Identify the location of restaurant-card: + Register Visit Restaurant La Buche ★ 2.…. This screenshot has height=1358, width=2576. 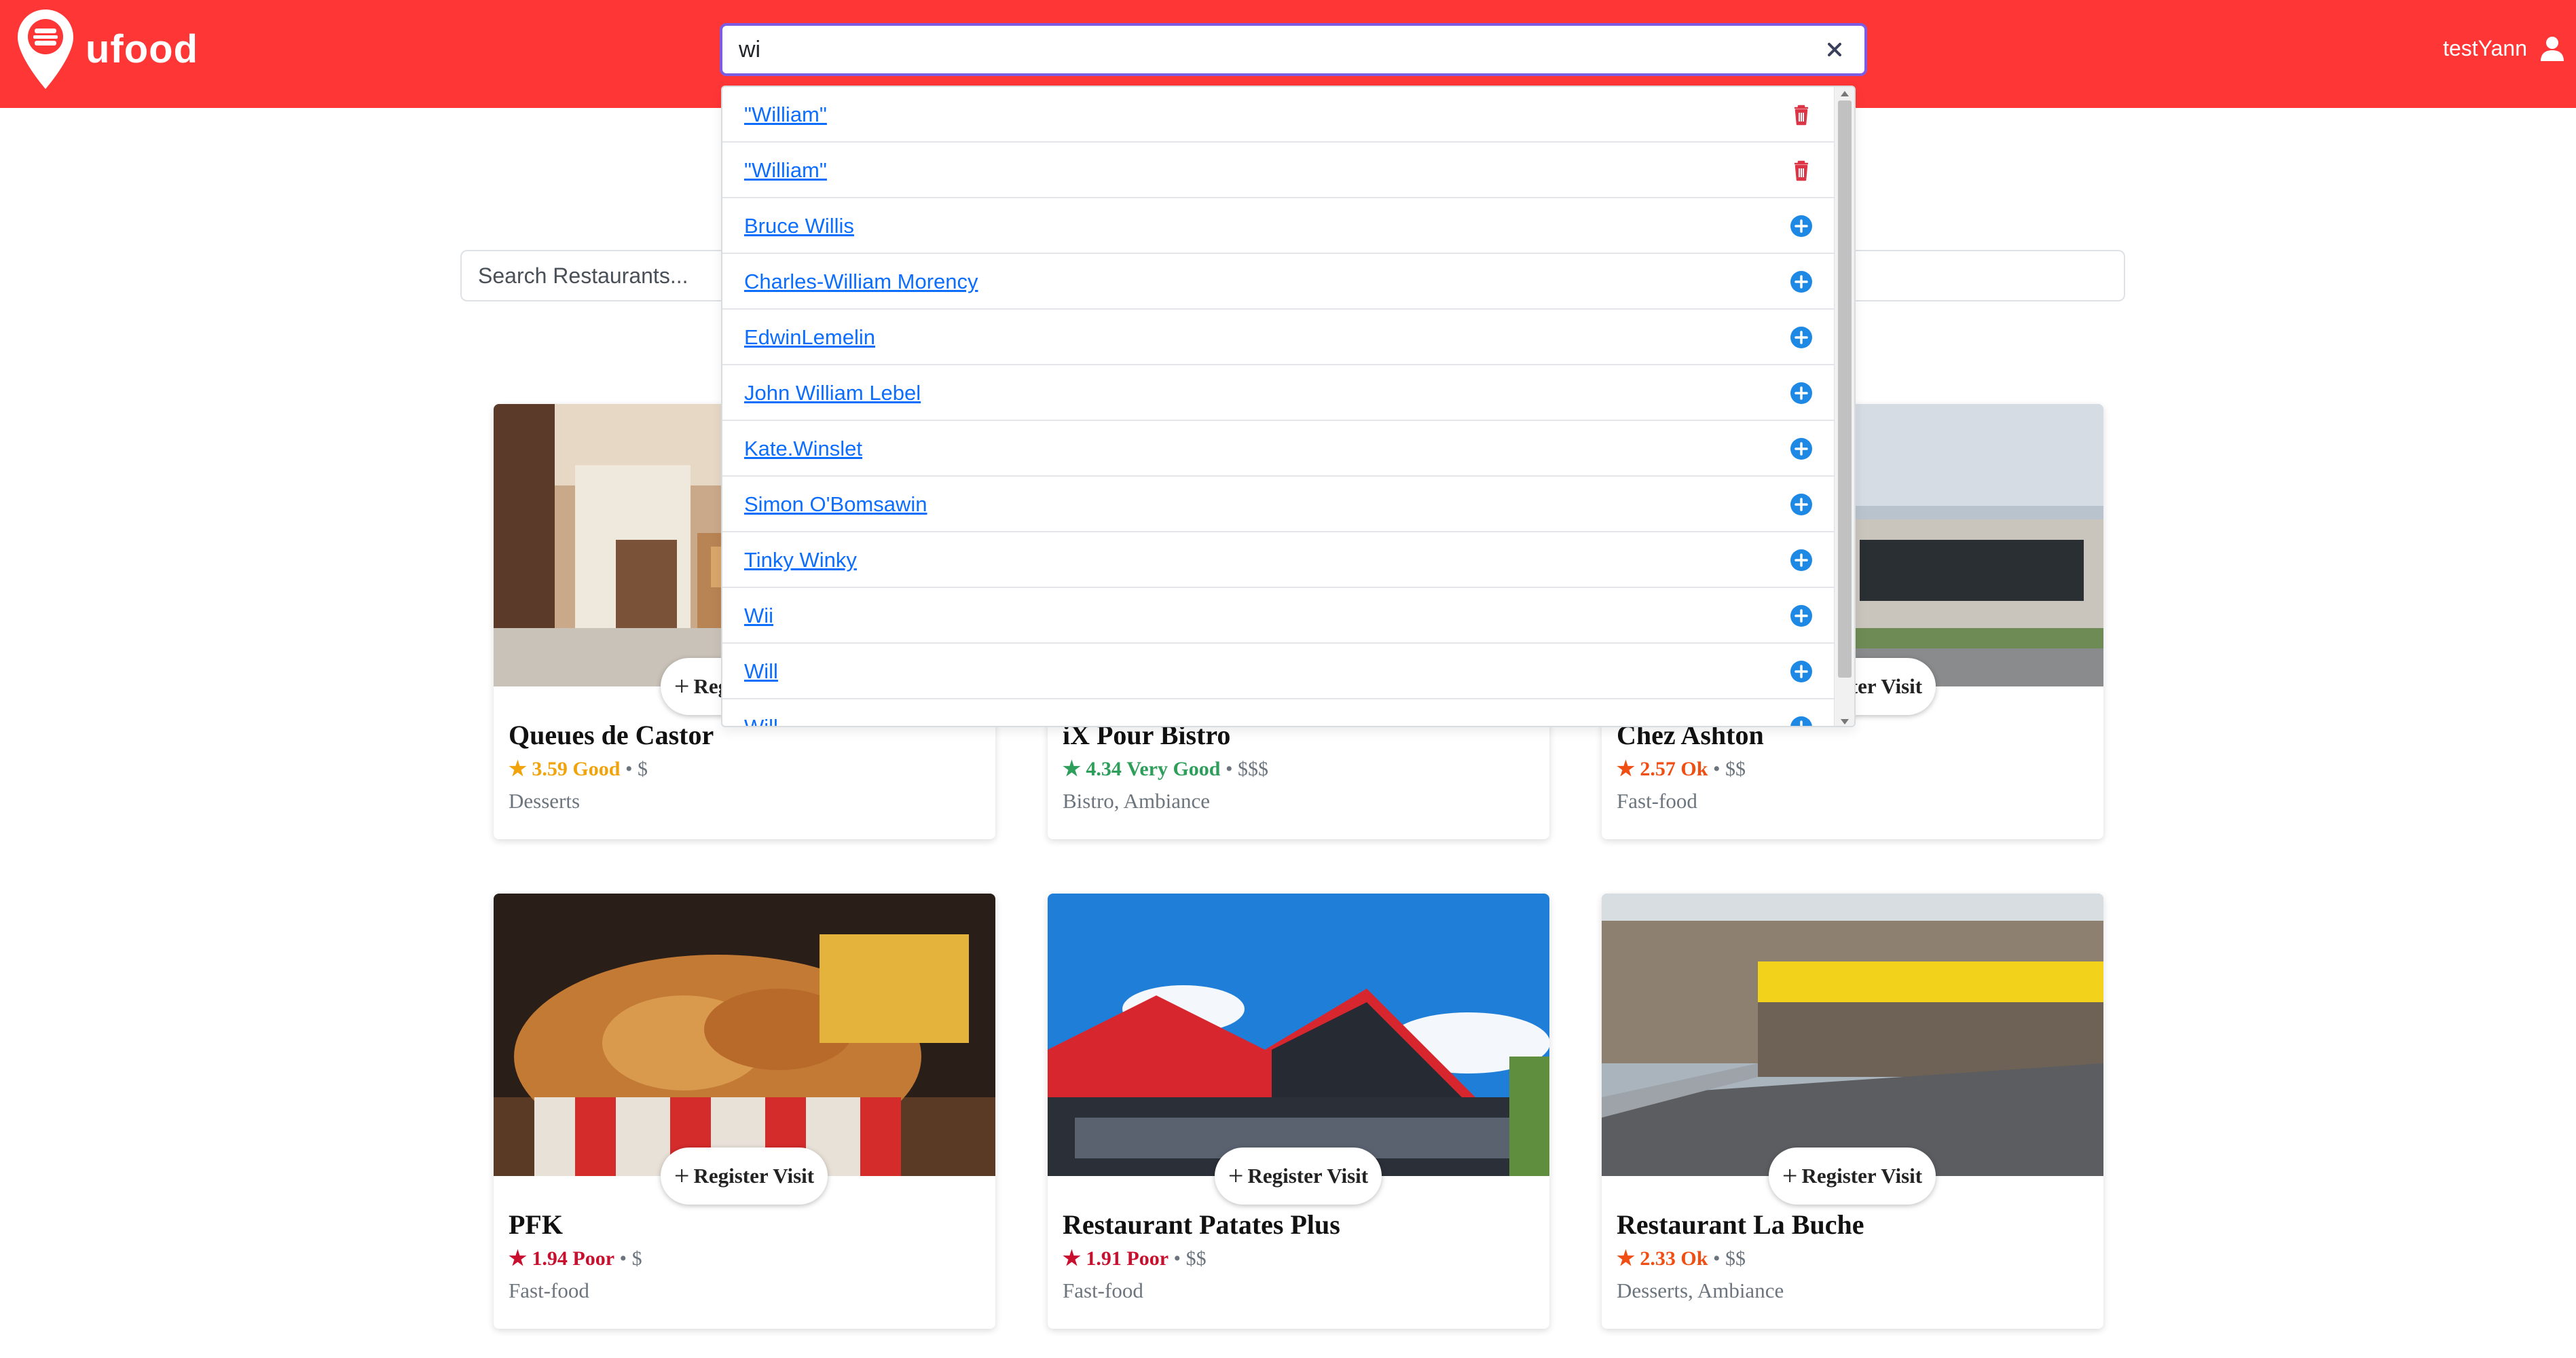
(1852, 1112).